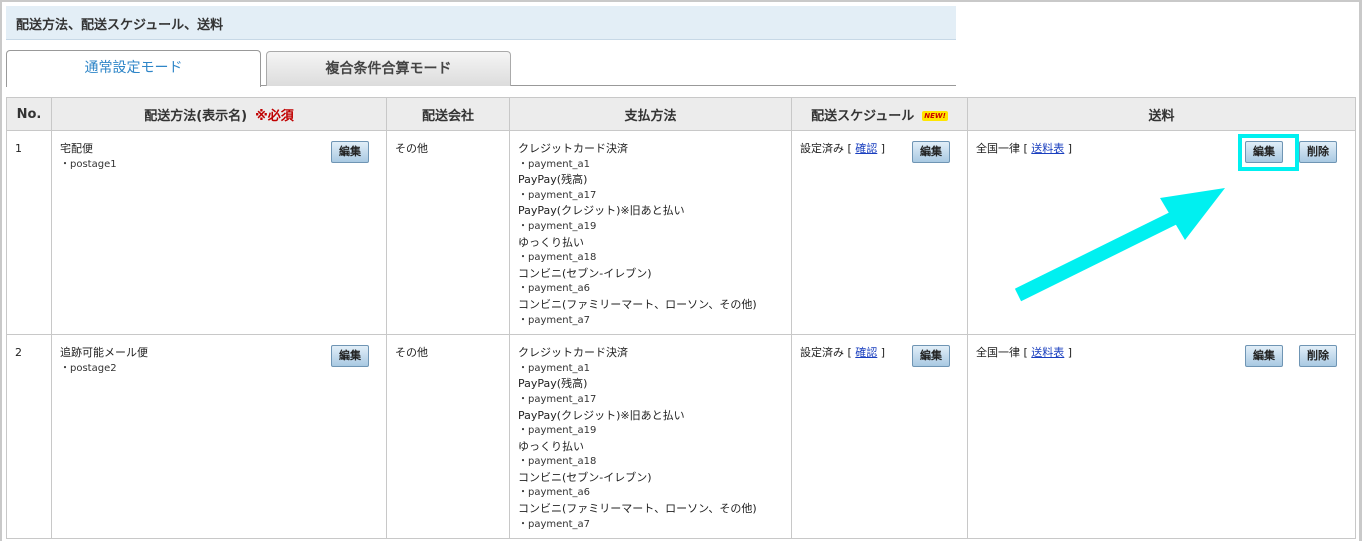 The width and height of the screenshot is (1362, 547). What do you see at coordinates (935, 116) in the screenshot?
I see `new-badge: NEW!` at bounding box center [935, 116].